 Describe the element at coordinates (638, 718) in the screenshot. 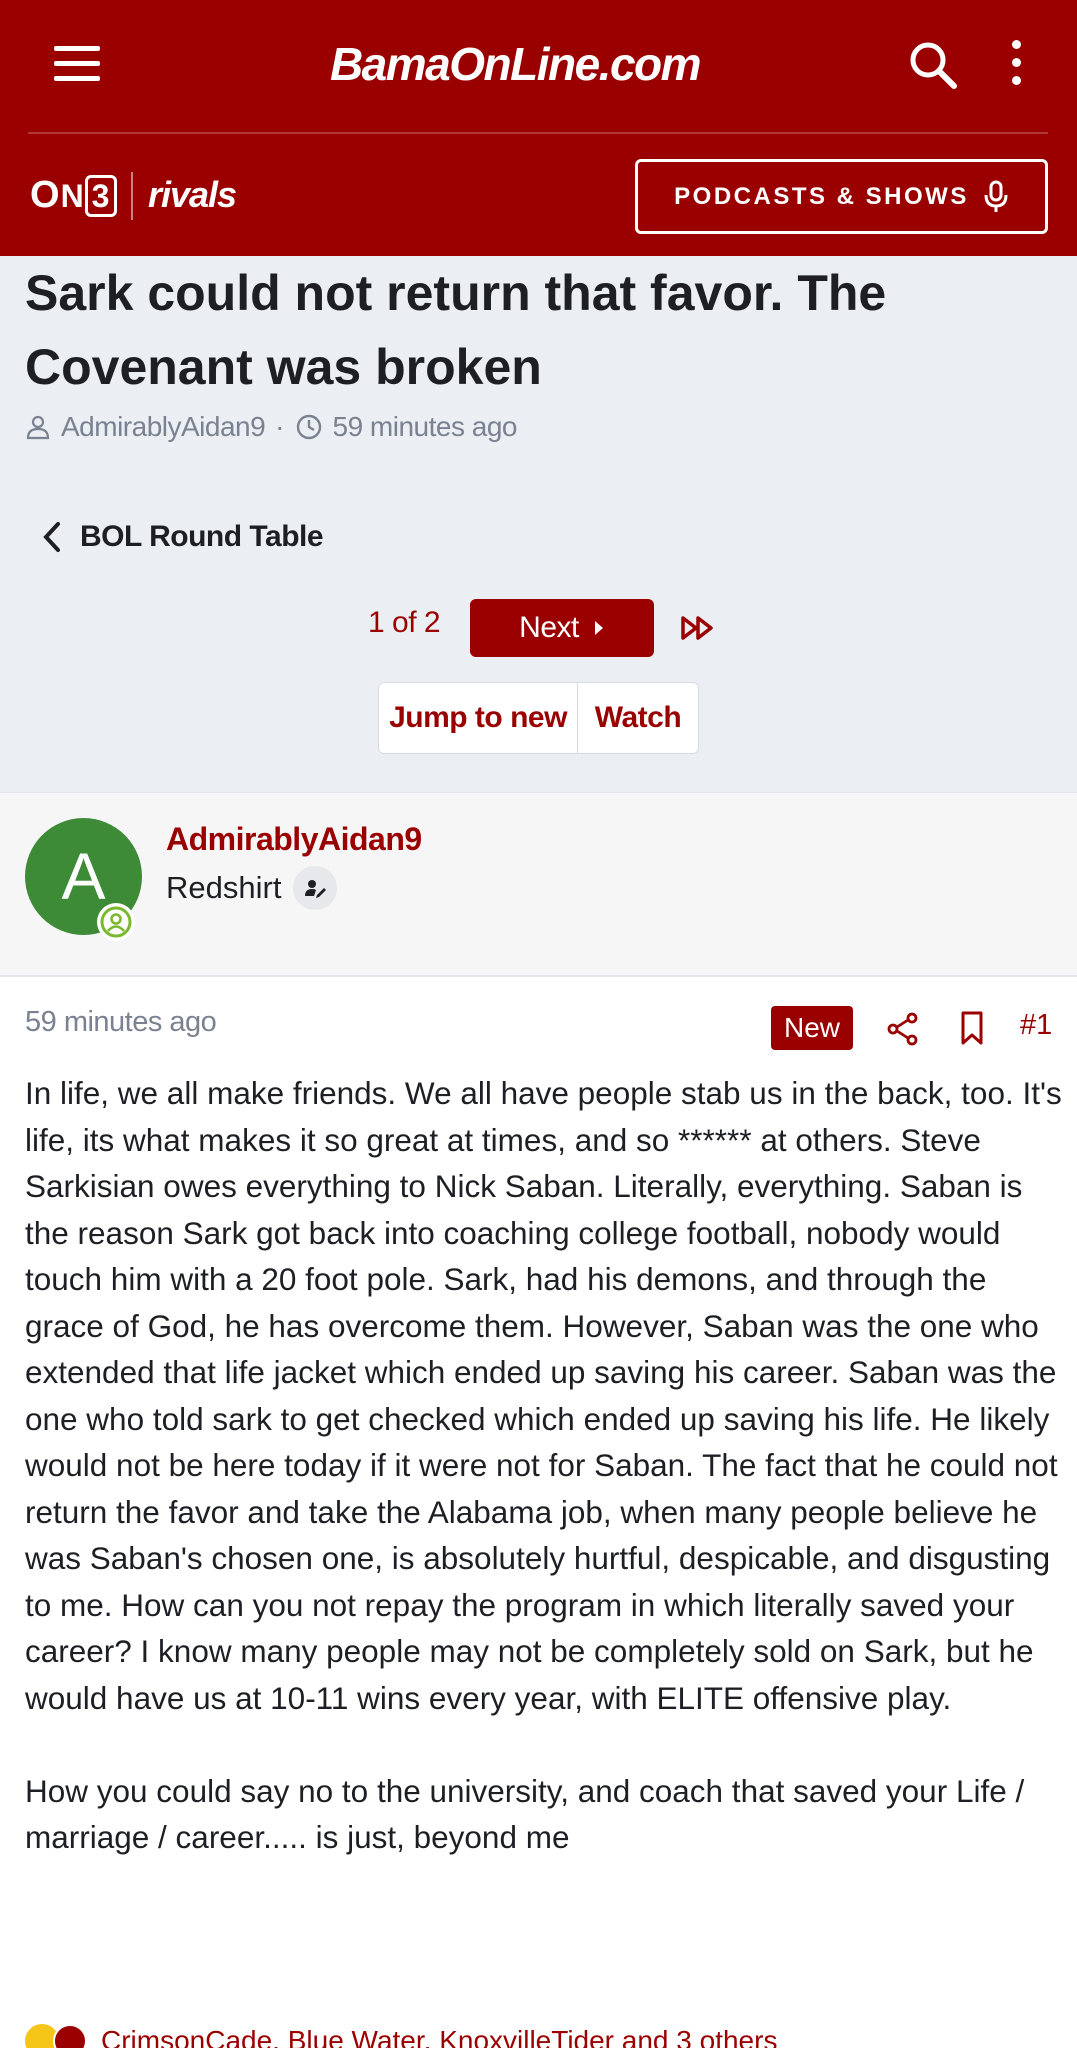

I see `watch-button: Watch` at that location.